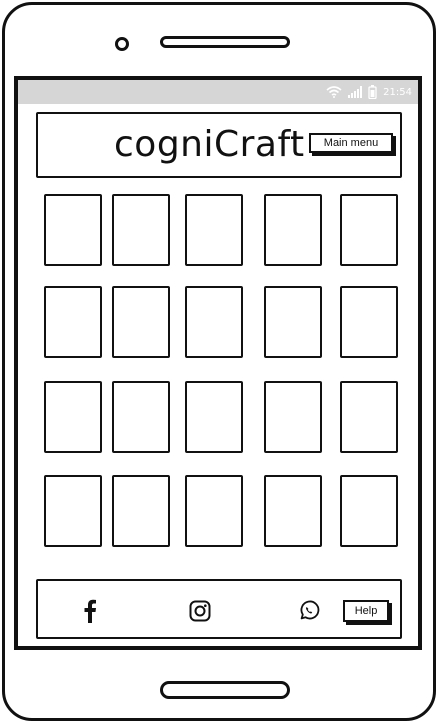 The height and width of the screenshot is (725, 440). Describe the element at coordinates (200, 611) in the screenshot. I see `instagram-icon` at that location.